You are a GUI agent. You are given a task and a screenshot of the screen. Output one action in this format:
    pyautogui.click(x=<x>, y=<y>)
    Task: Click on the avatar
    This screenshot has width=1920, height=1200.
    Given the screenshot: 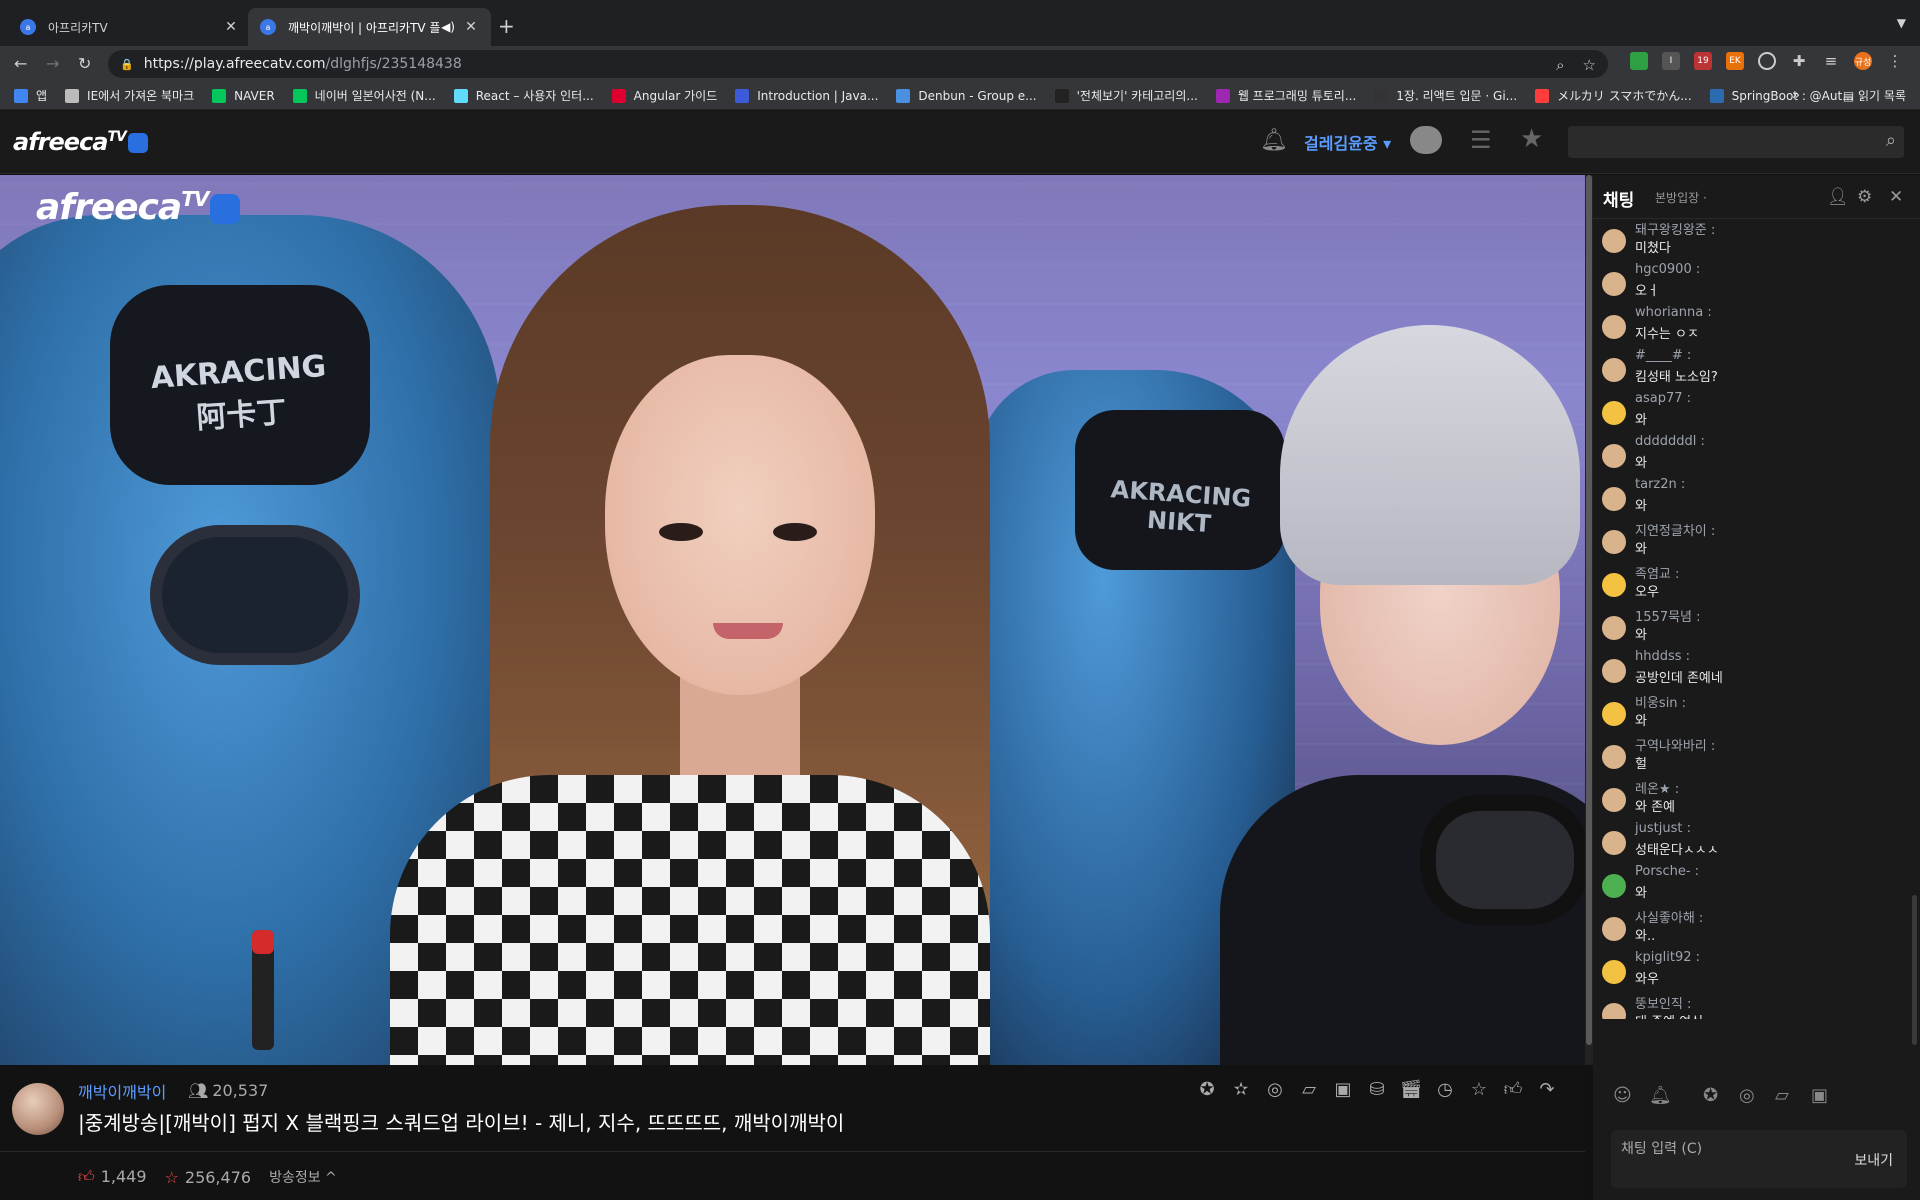 What is the action you would take?
    pyautogui.click(x=38, y=1109)
    